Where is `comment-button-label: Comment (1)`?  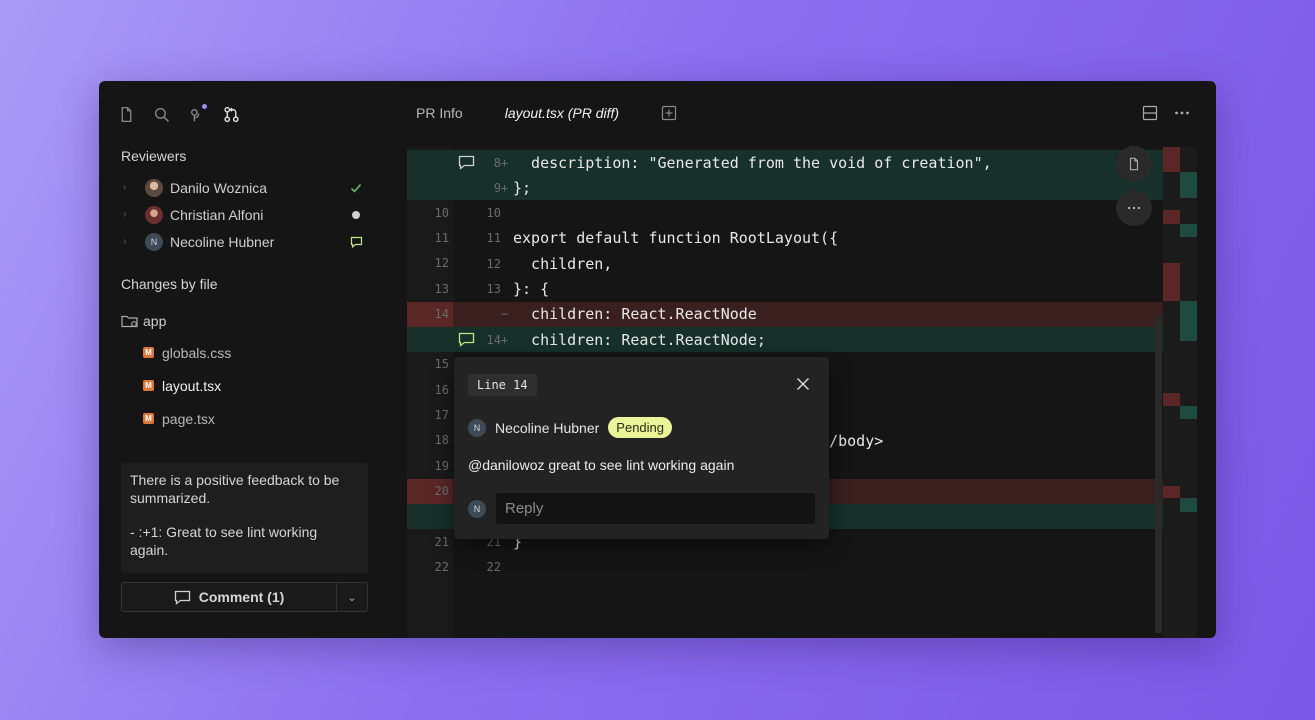 comment-button-label: Comment (1) is located at coordinates (241, 597).